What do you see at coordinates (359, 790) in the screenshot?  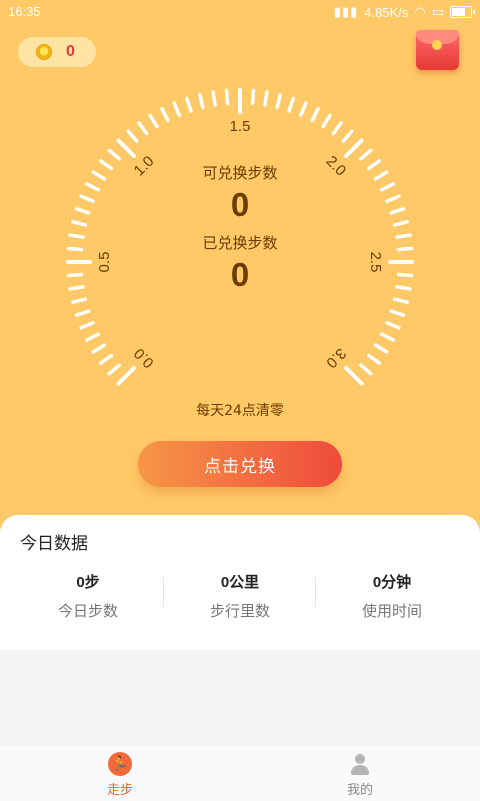 I see `tab-mine-label: 我的` at bounding box center [359, 790].